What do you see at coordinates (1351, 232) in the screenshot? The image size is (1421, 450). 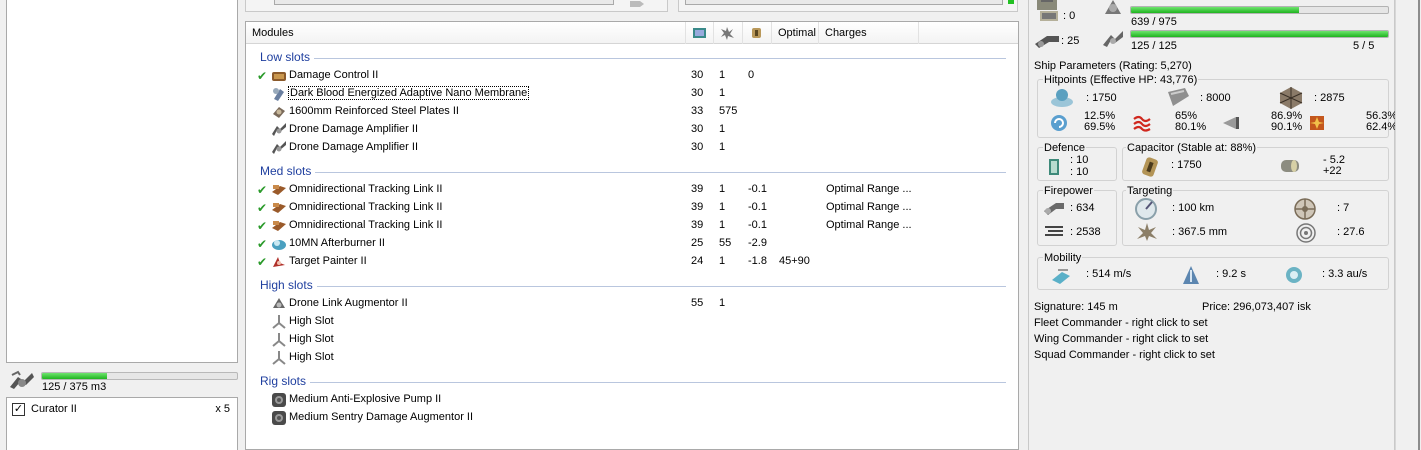 I see `sensor-strength: : 27.6` at bounding box center [1351, 232].